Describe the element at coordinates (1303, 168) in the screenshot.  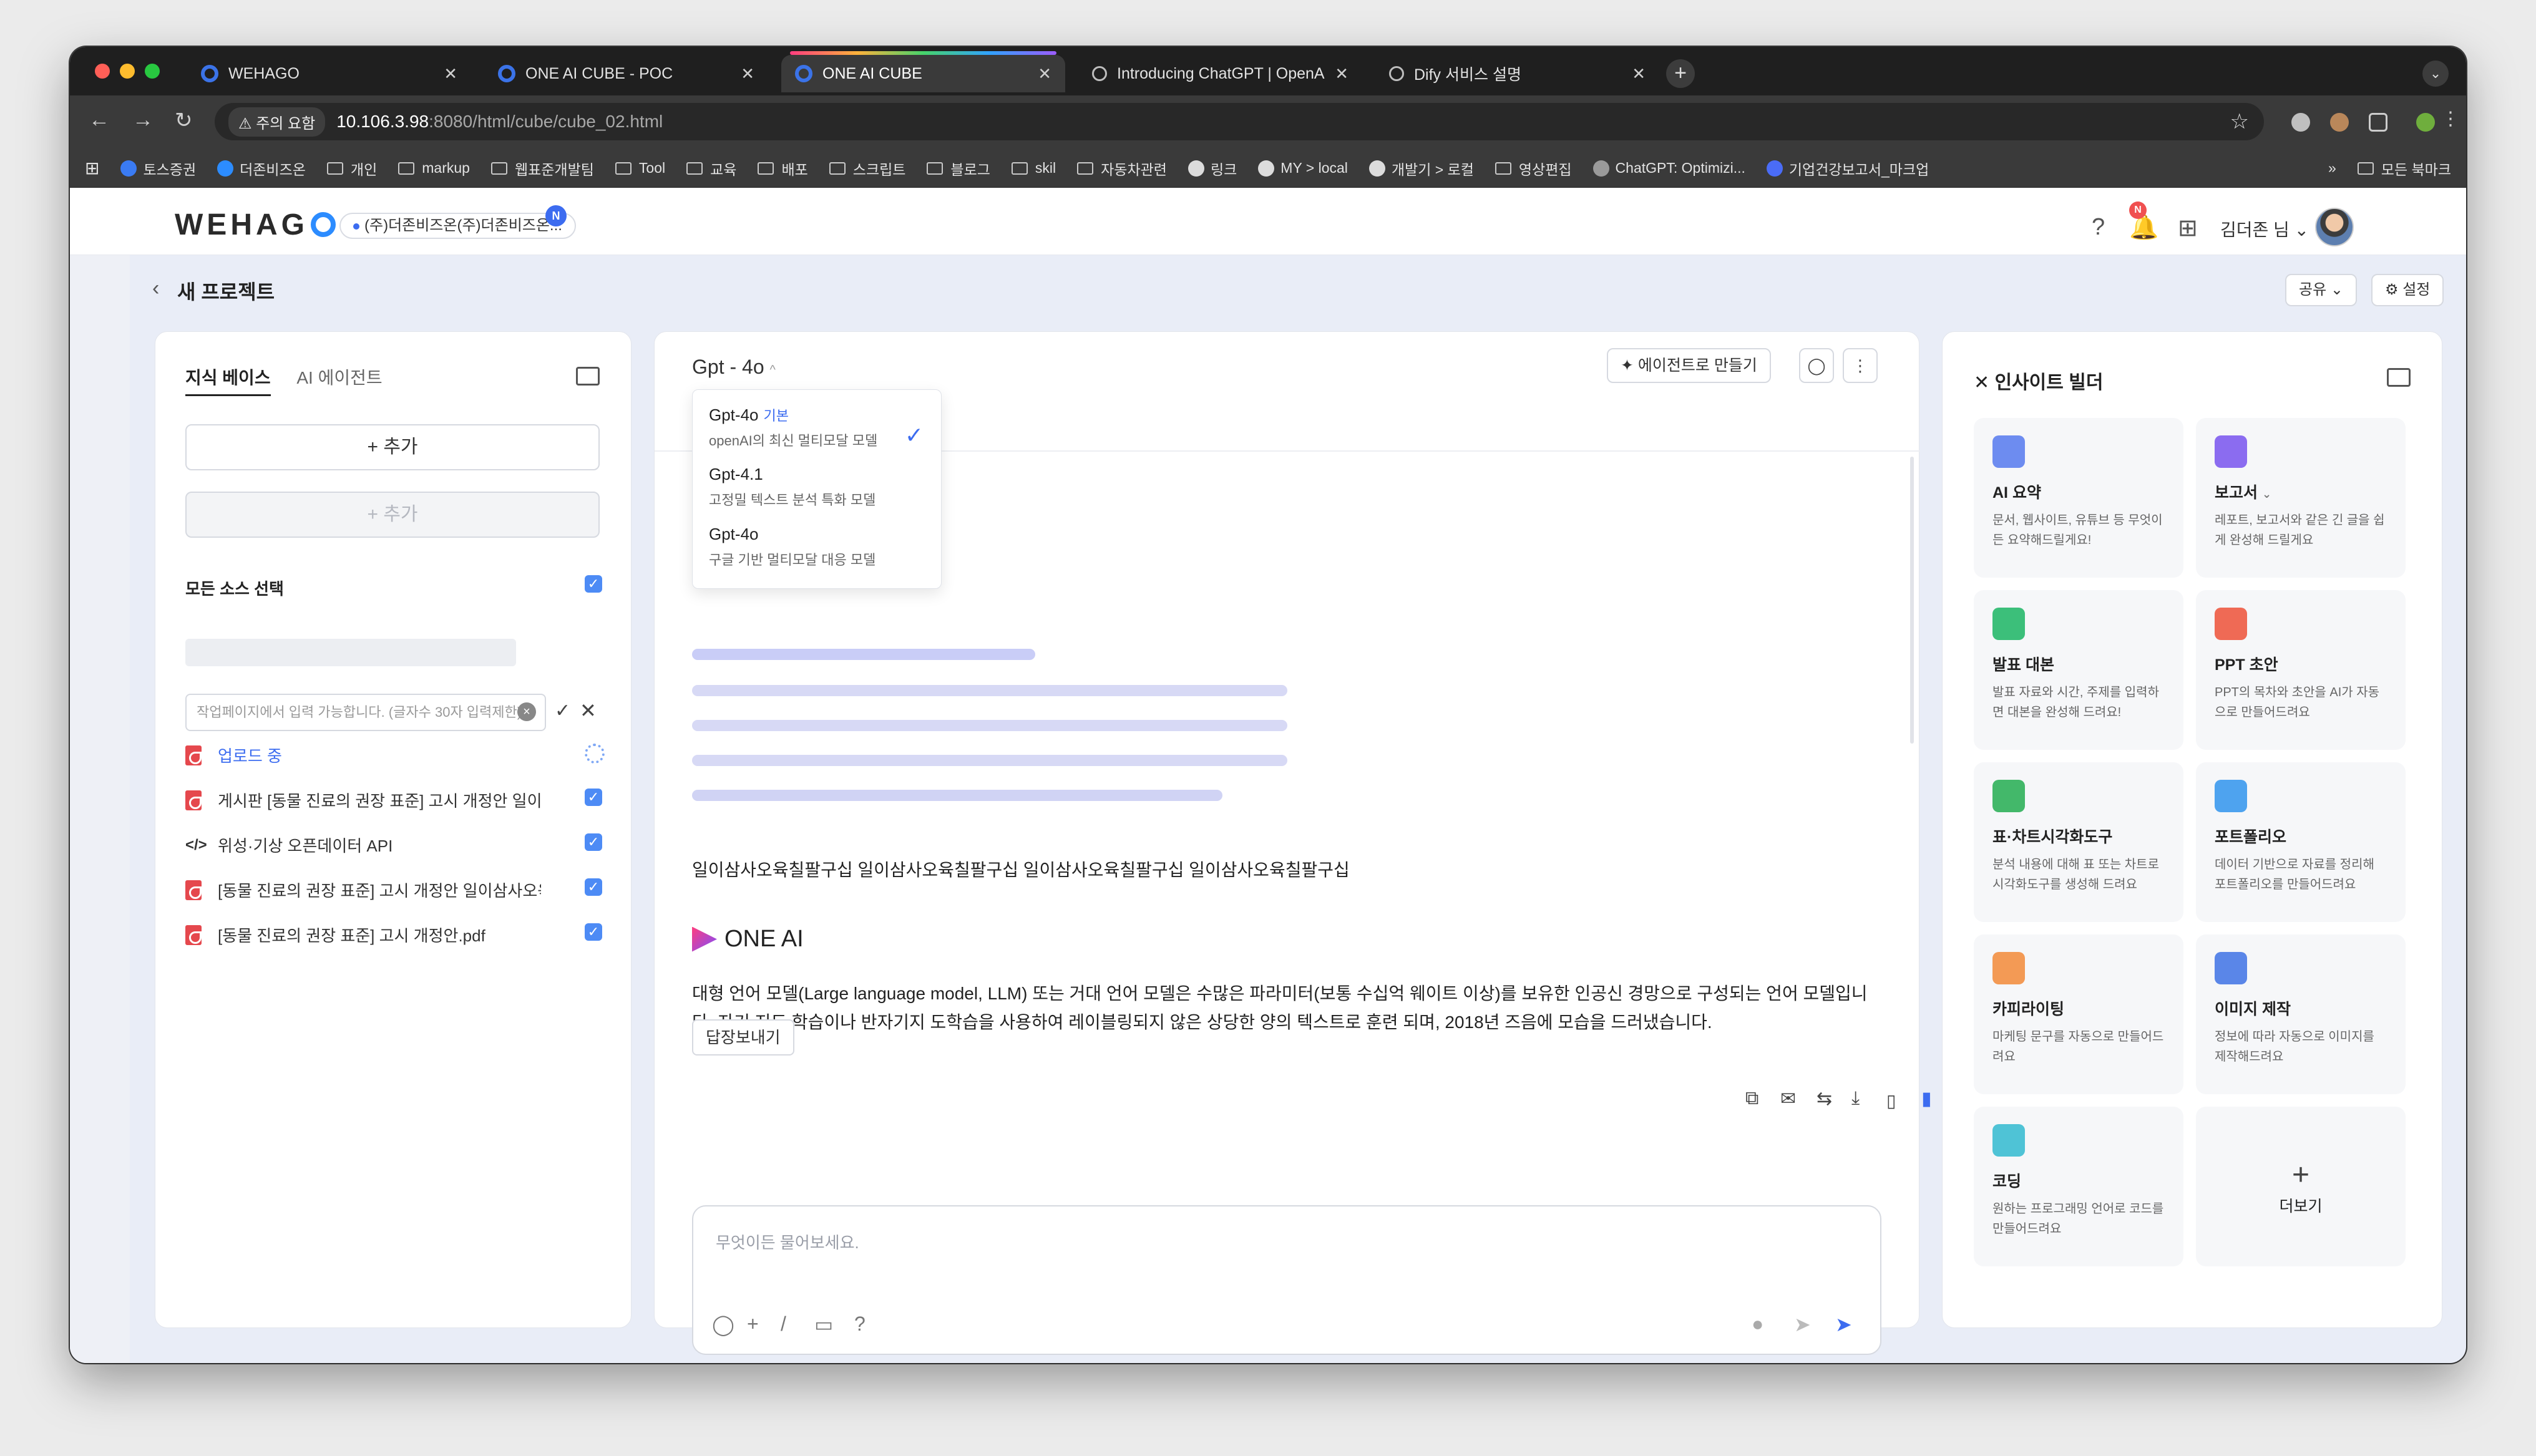
I see `bookmark-item: MY > local` at that location.